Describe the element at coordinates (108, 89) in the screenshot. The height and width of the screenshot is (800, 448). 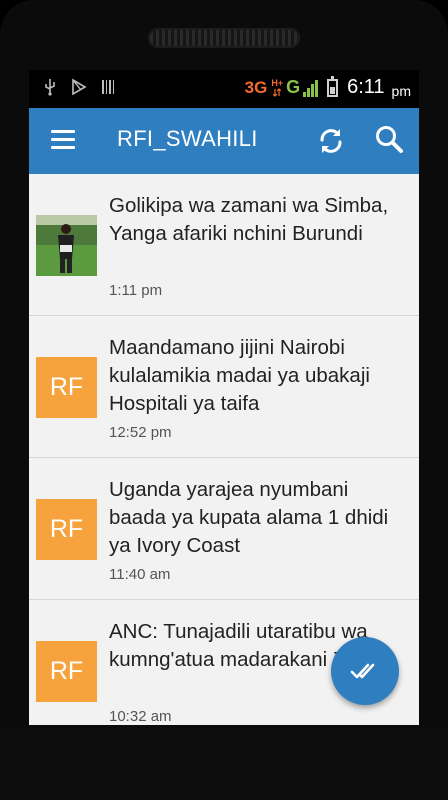
I see `barcode-icon` at that location.